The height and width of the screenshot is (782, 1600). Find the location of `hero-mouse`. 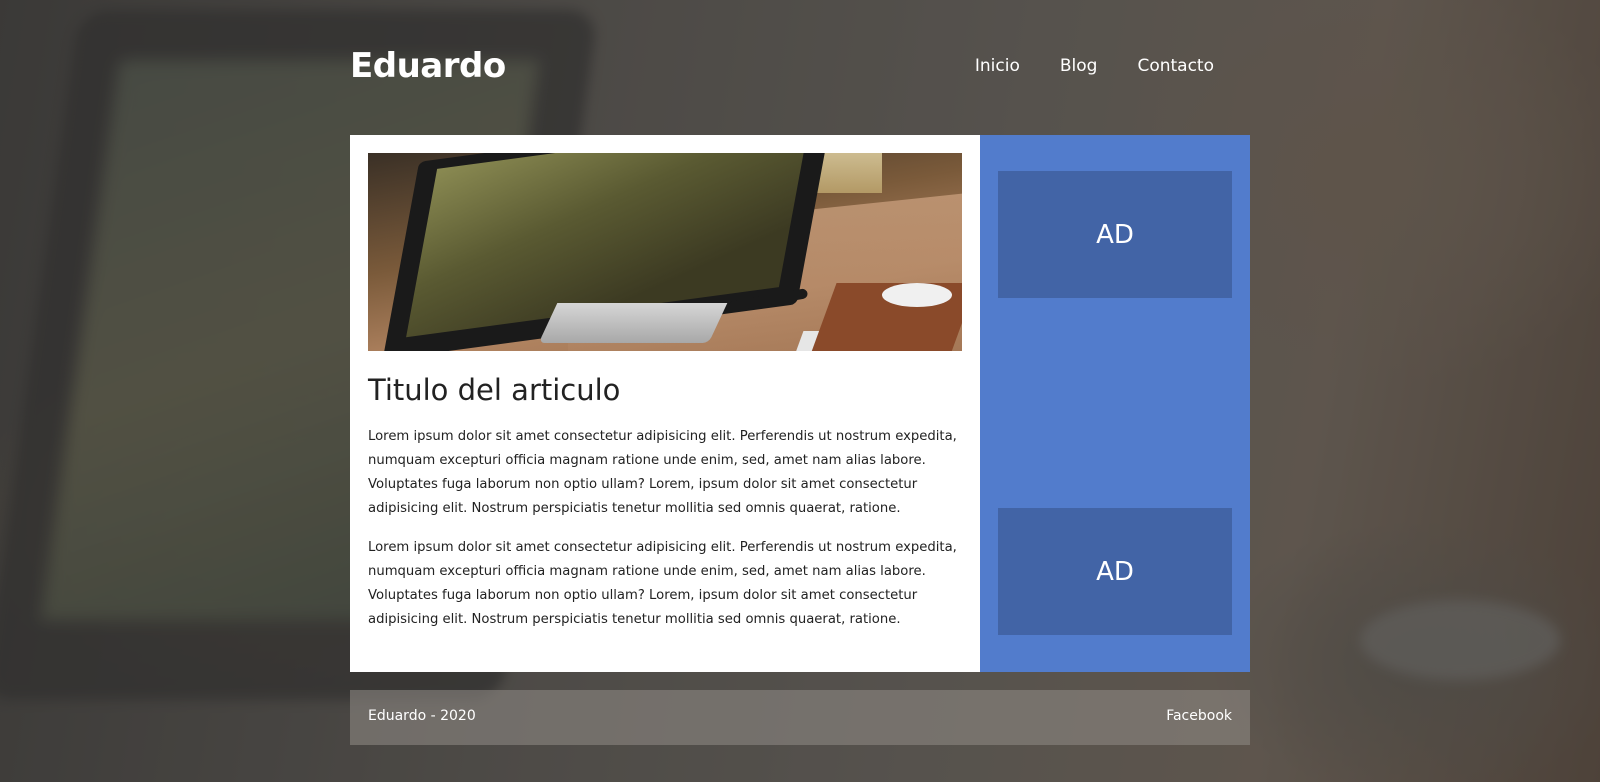

hero-mouse is located at coordinates (917, 295).